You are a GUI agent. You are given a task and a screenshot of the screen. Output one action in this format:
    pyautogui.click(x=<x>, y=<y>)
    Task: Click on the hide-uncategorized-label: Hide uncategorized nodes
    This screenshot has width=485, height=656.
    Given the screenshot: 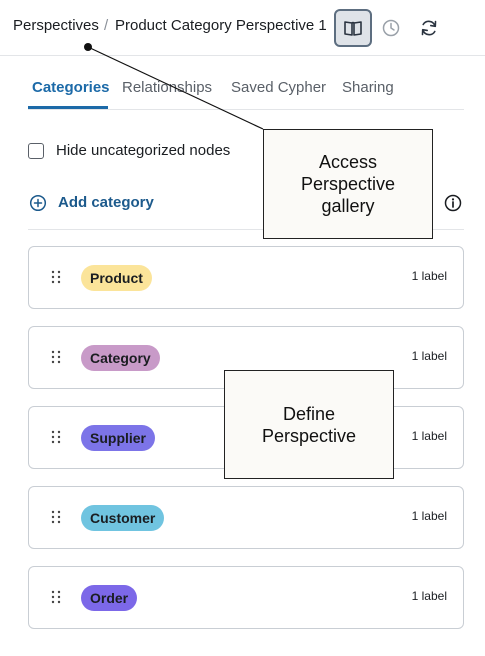 What is the action you would take?
    pyautogui.click(x=143, y=150)
    